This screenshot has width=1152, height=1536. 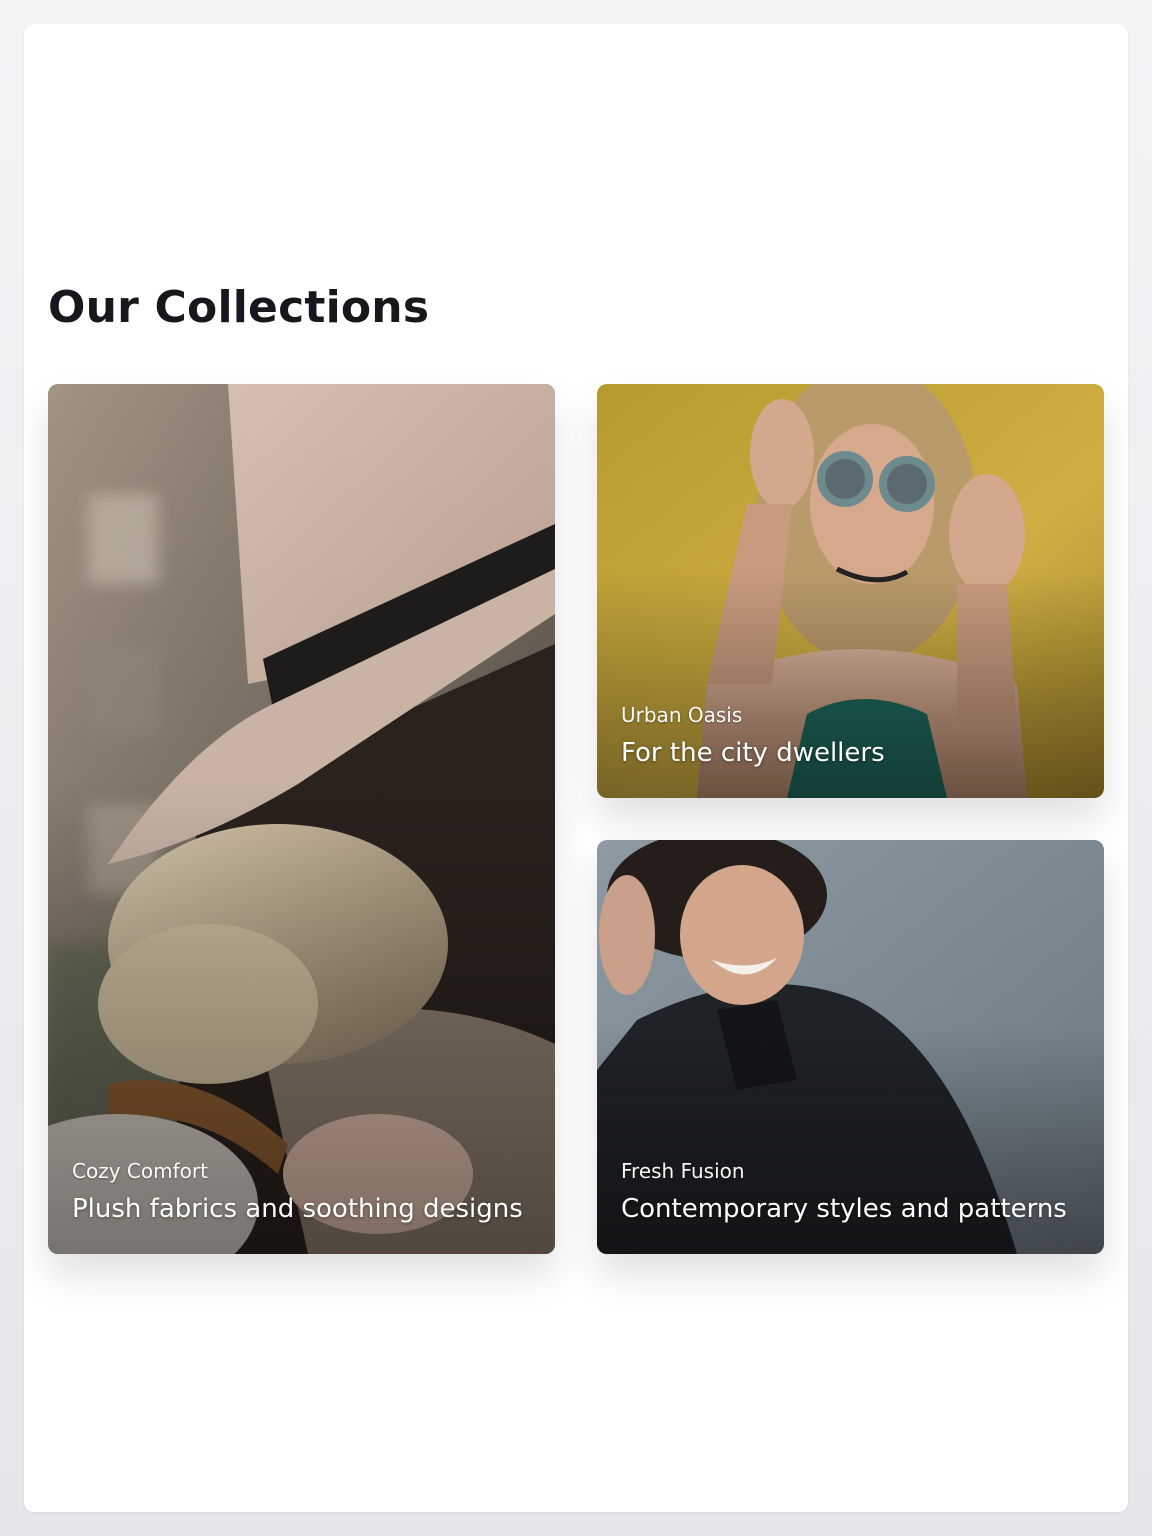 I want to click on collection-card-urban-oasis: Urban Oasis For the city dwellers, so click(x=850, y=591).